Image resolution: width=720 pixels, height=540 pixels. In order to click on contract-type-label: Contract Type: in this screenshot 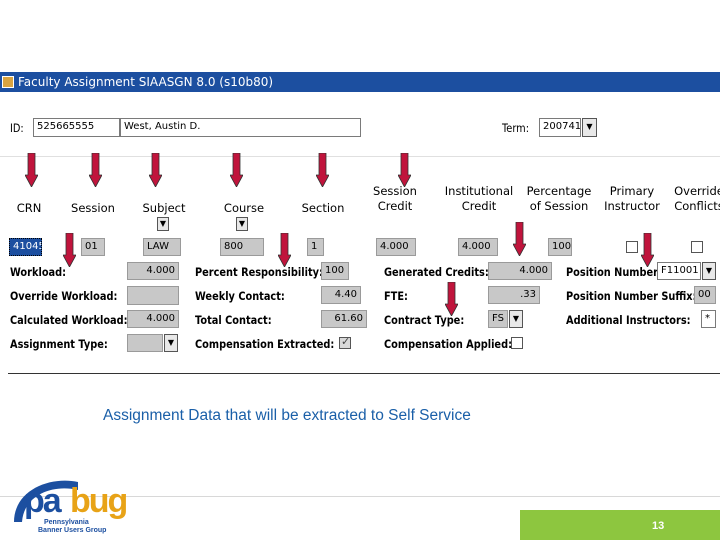, I will do `click(424, 320)`.